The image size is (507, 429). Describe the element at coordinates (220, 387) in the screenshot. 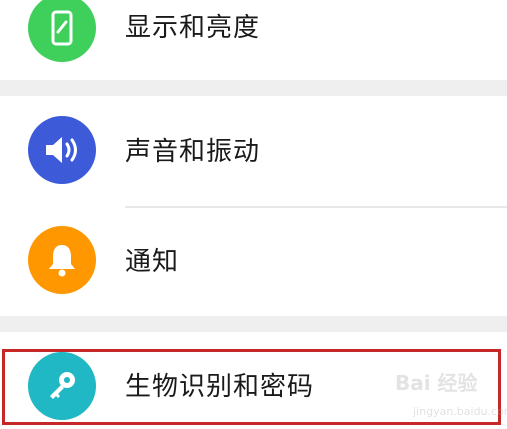

I see `settings-item-label: 生物识别和密码` at that location.